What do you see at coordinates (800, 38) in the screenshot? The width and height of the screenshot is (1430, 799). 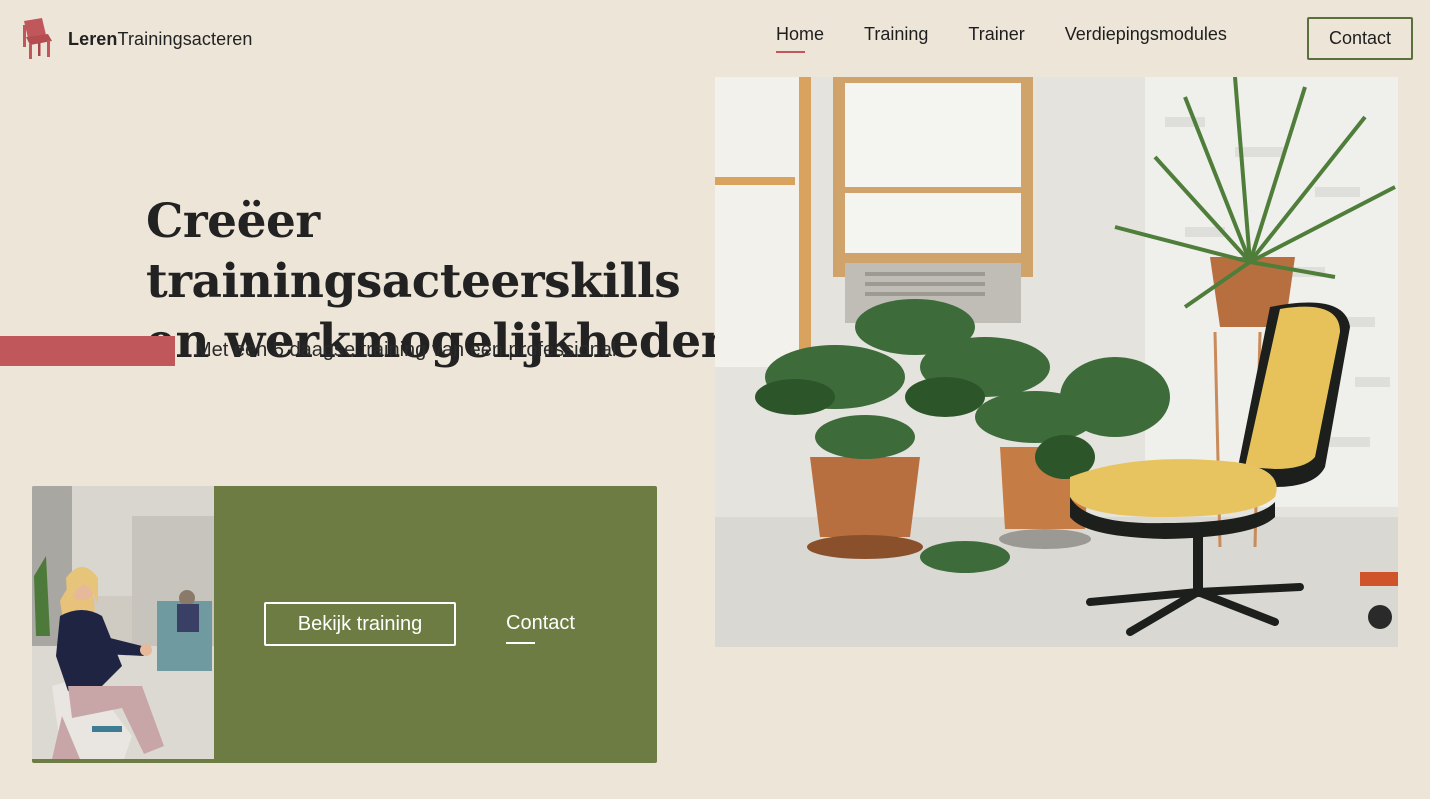 I see `nav-item-home: Home` at bounding box center [800, 38].